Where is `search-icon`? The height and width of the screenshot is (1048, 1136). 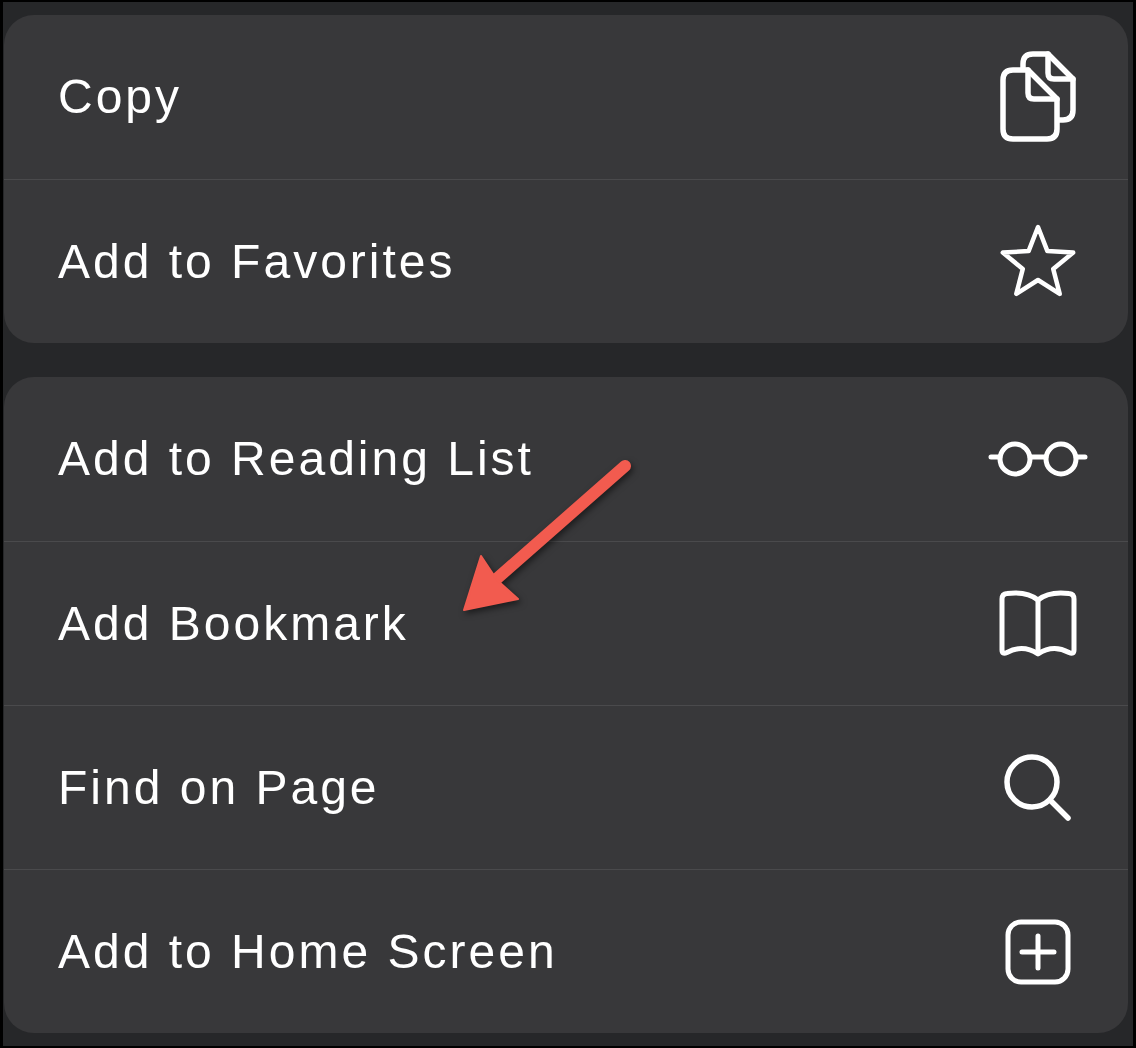
search-icon is located at coordinates (1038, 787).